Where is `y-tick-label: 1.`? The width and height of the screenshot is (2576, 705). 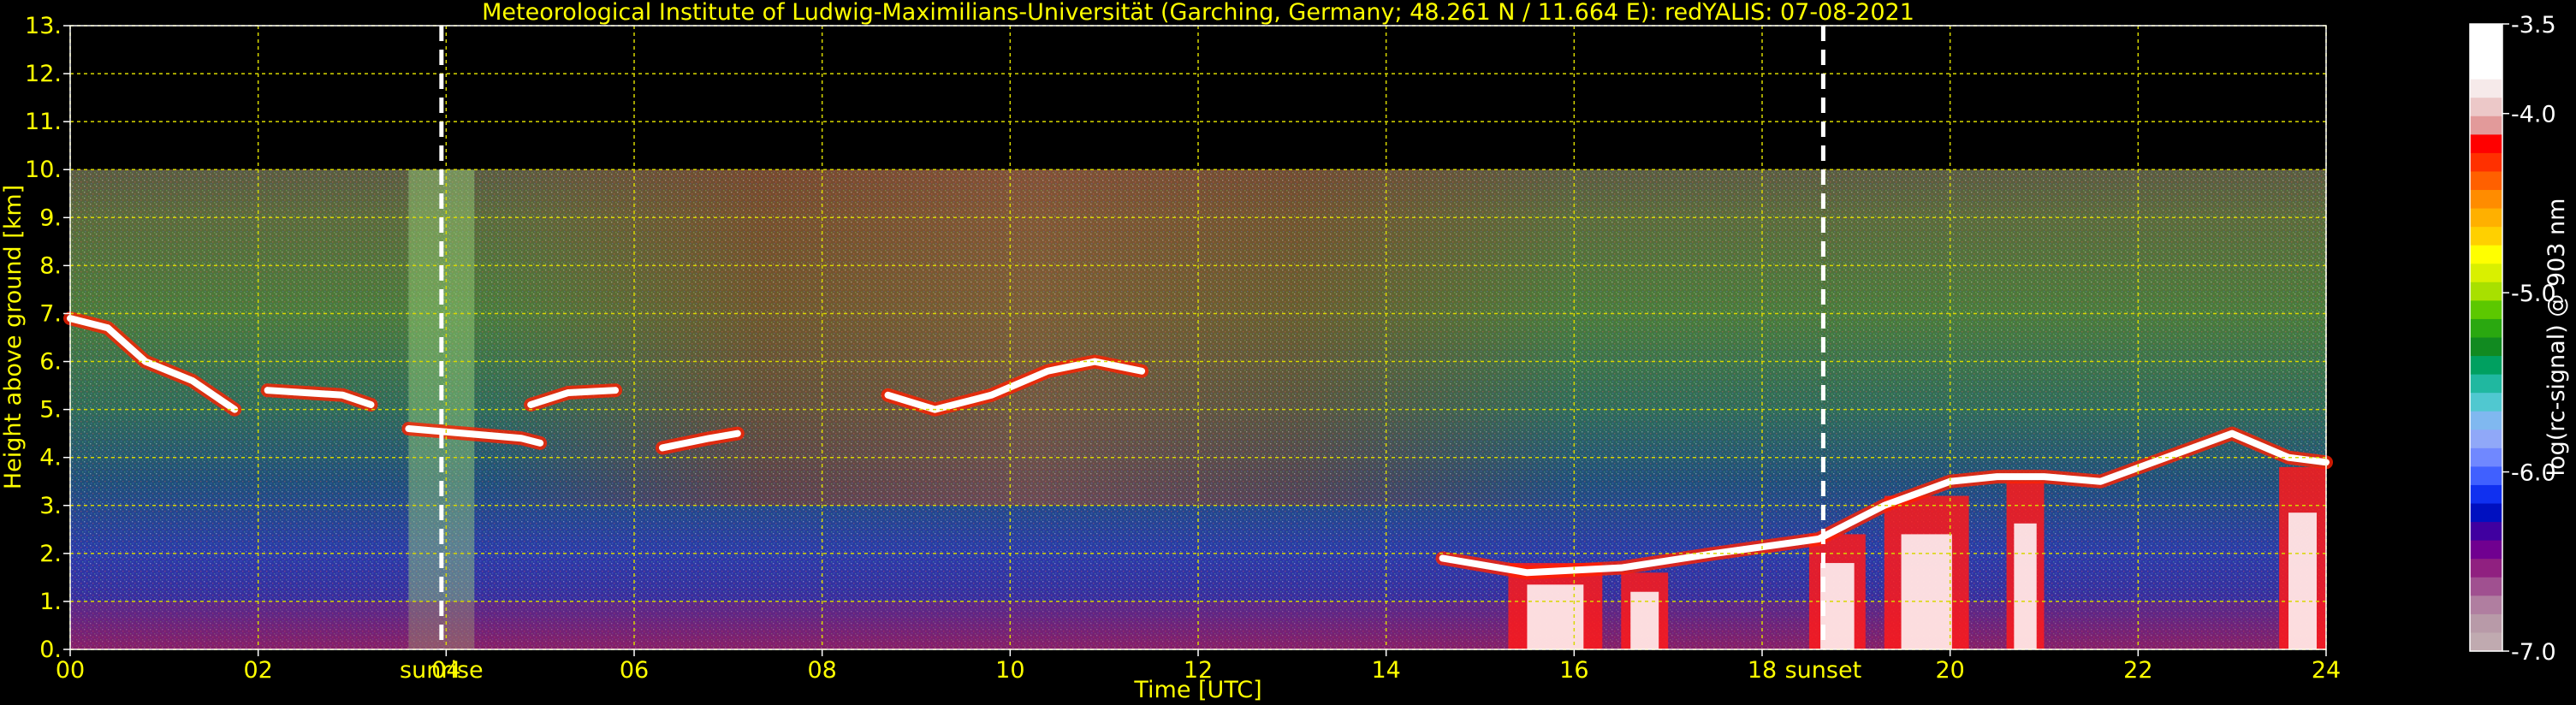
y-tick-label: 1. is located at coordinates (50, 602).